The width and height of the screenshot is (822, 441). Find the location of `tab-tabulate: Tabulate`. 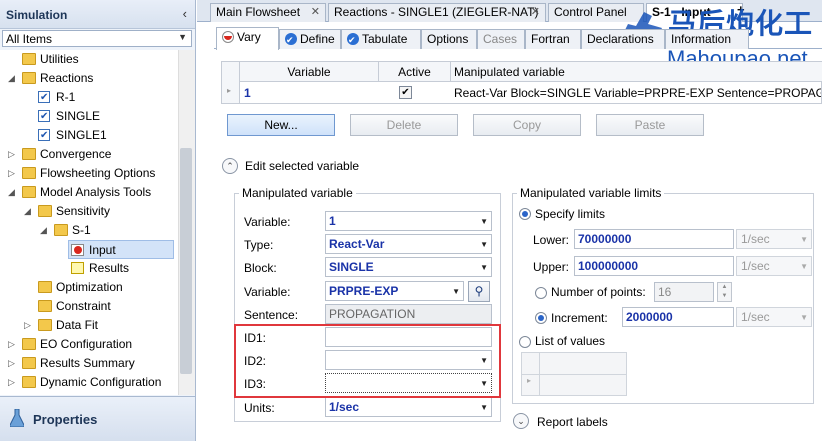

tab-tabulate: Tabulate is located at coordinates (381, 39).